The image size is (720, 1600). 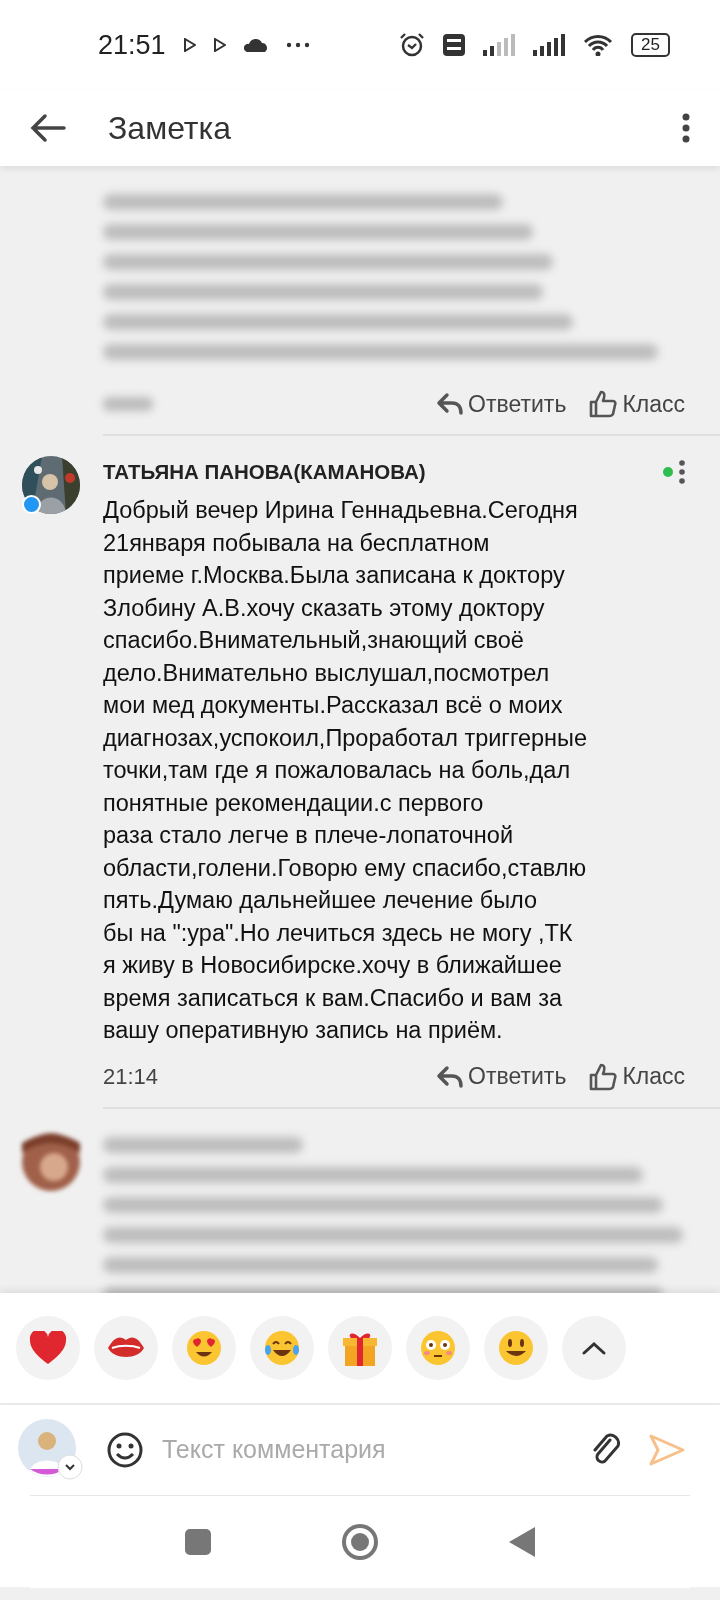 What do you see at coordinates (375, 1449) in the screenshot?
I see `comment-input: Текст комментария` at bounding box center [375, 1449].